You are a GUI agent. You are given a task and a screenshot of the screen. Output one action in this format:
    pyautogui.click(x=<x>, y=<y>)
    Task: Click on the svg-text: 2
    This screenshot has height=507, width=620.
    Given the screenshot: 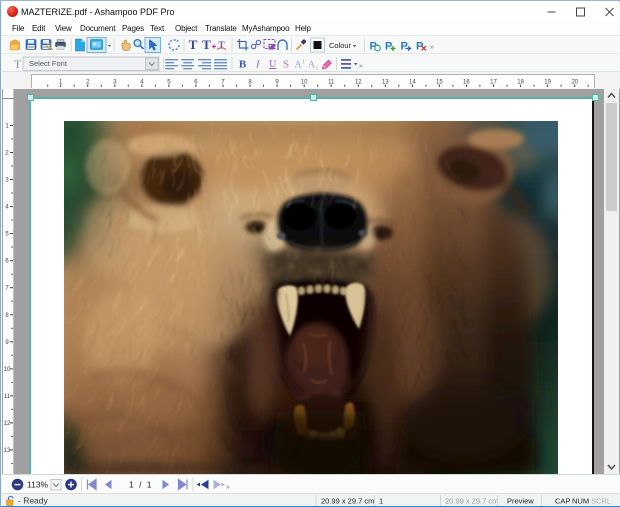 What is the action you would take?
    pyautogui.click(x=7, y=154)
    